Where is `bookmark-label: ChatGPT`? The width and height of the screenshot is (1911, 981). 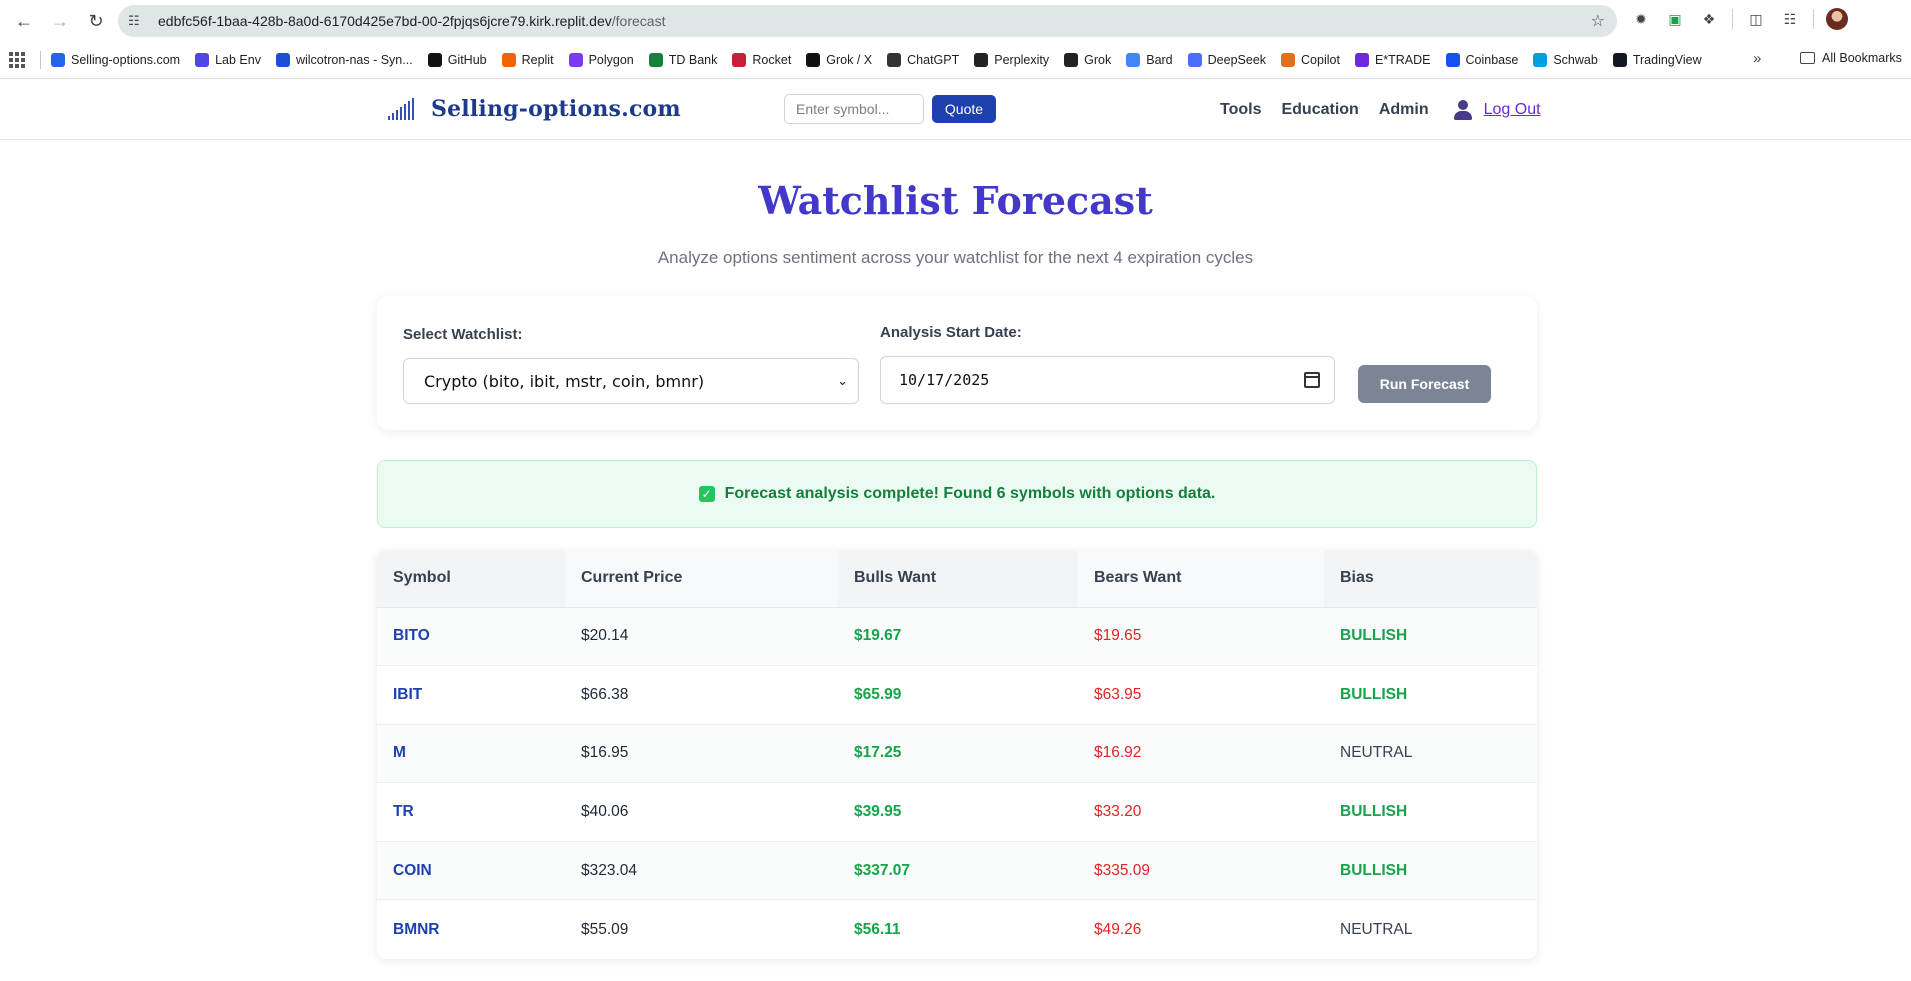 bookmark-label: ChatGPT is located at coordinates (933, 60).